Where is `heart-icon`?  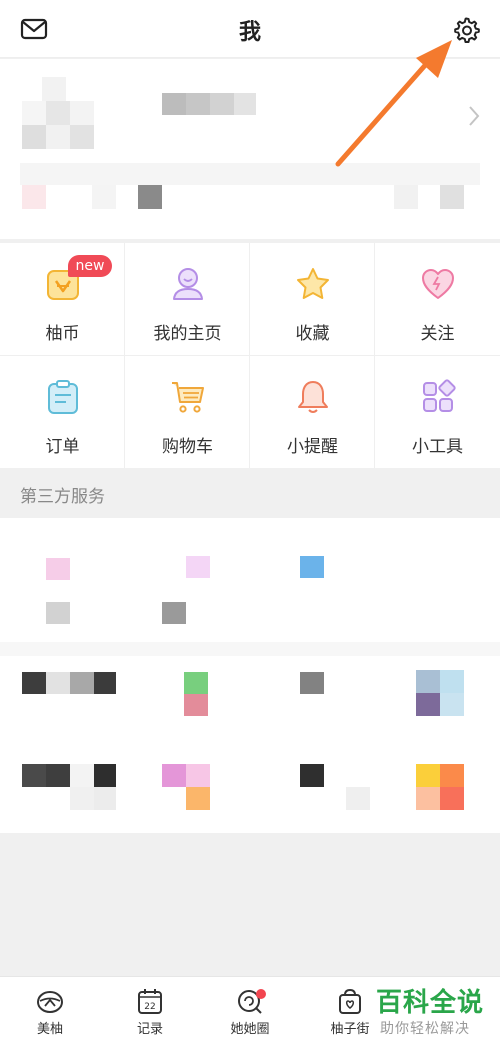
heart-icon is located at coordinates (438, 284).